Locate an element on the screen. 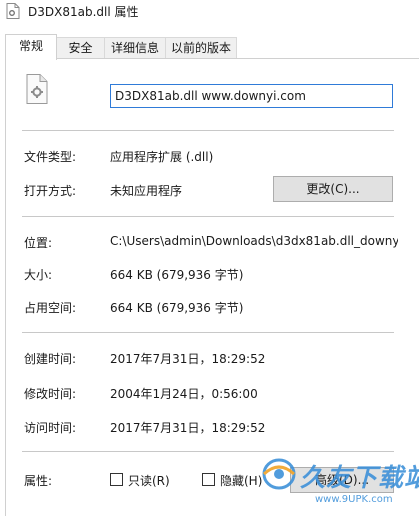 This screenshot has height=516, width=419. accessed-value: 2017年7月31日，18:29:52 is located at coordinates (188, 428).